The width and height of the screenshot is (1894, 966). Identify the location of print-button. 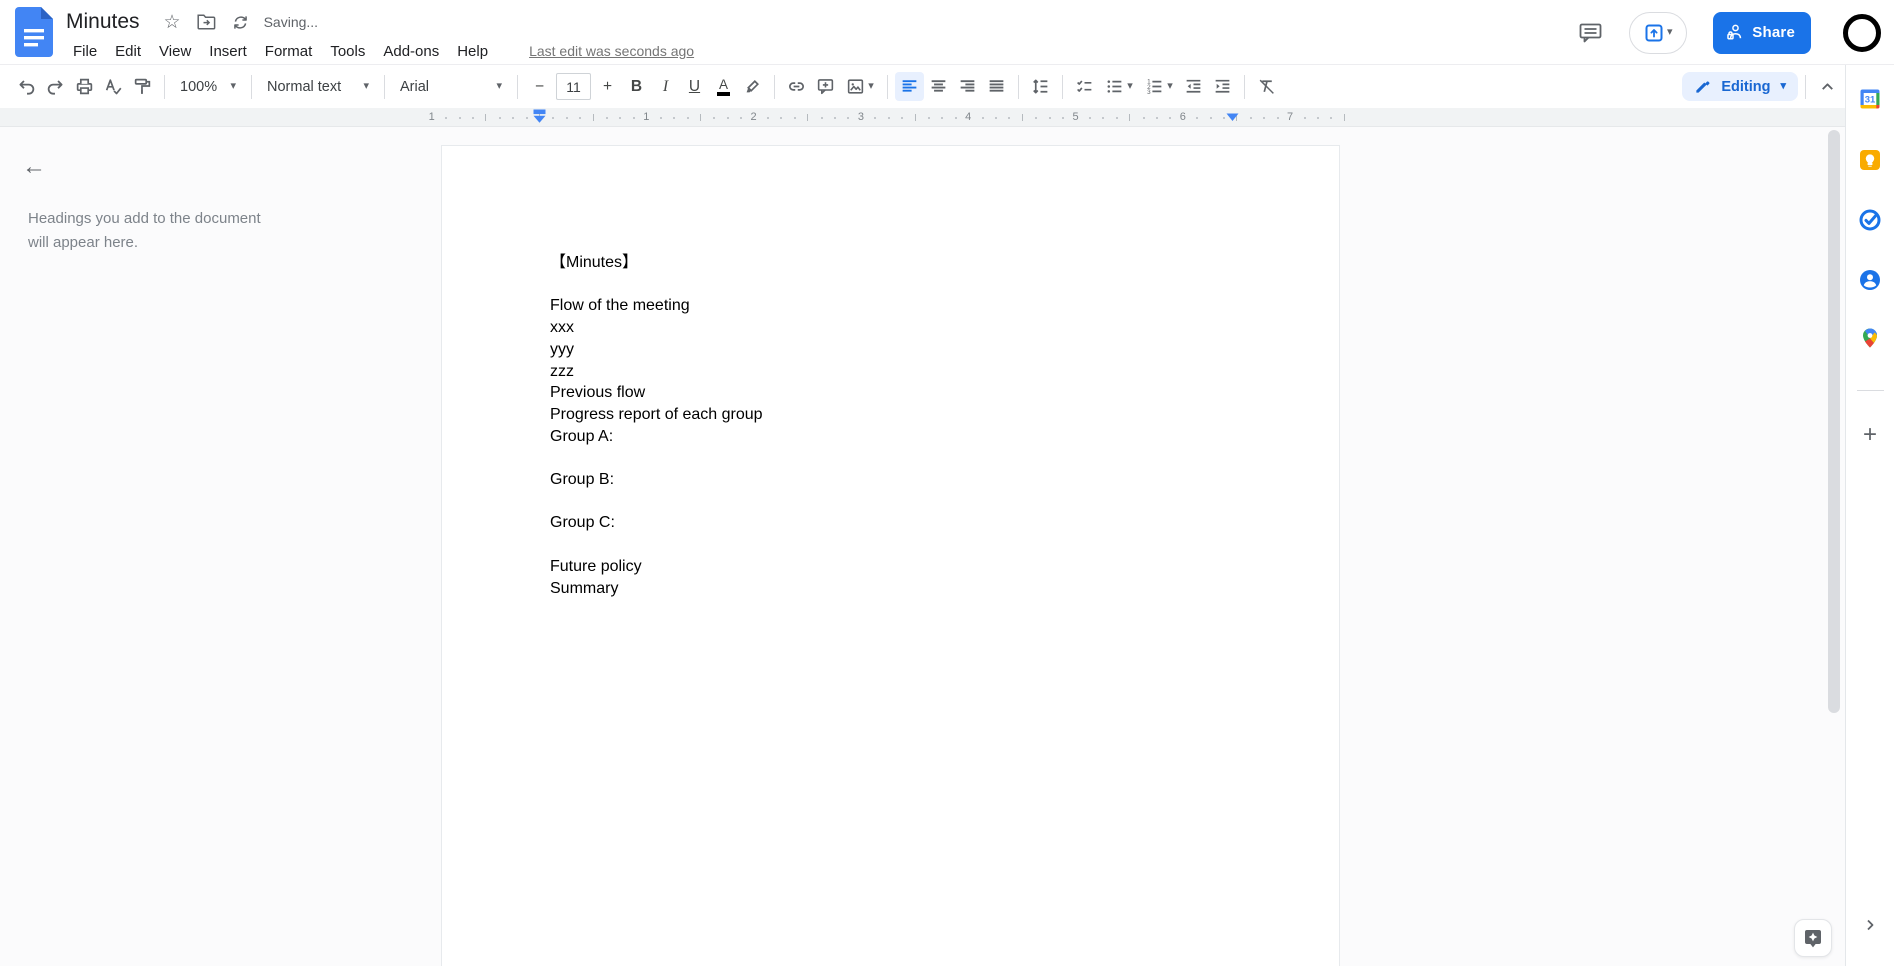
(84, 86).